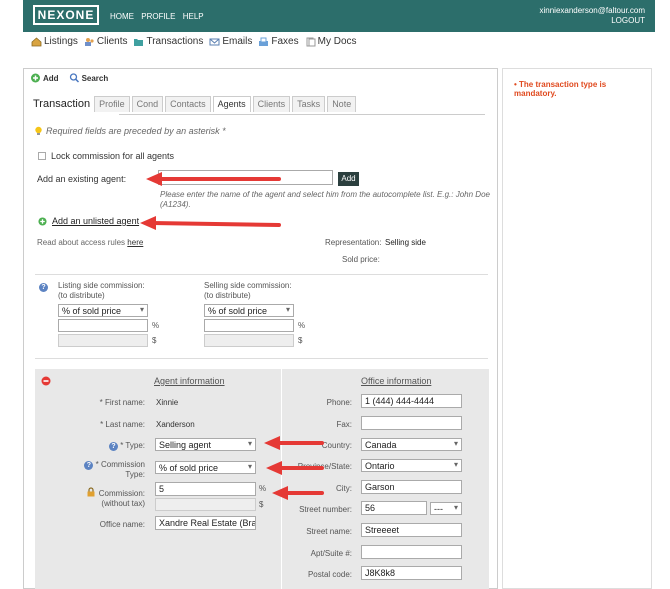 Image resolution: width=670 pixels, height=589 pixels. What do you see at coordinates (249, 340) in the screenshot?
I see `selling-commission-amount-input` at bounding box center [249, 340].